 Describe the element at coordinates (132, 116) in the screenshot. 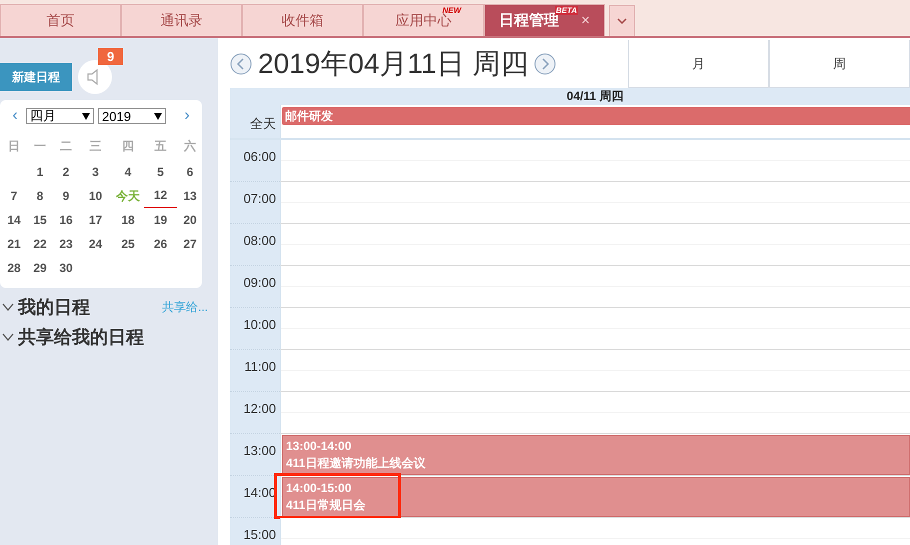

I see `year-select: 2019` at that location.